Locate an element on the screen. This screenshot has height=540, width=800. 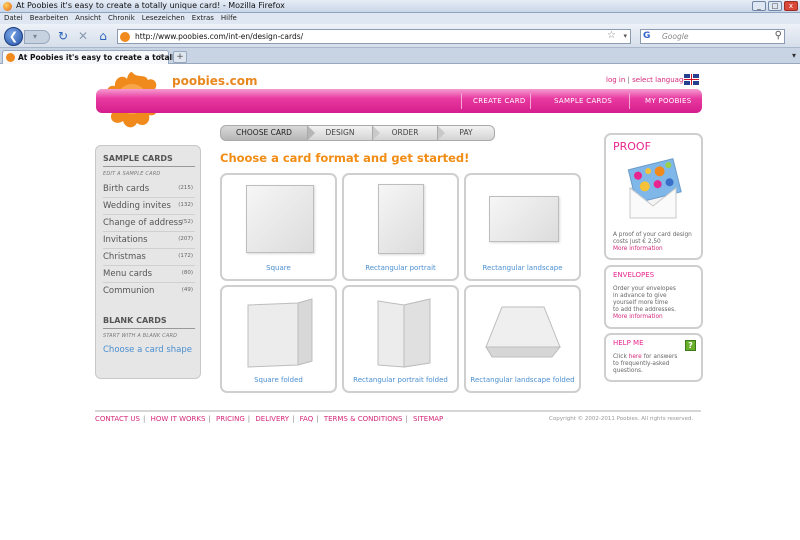
search-icon: ⚲ is located at coordinates (778, 35).